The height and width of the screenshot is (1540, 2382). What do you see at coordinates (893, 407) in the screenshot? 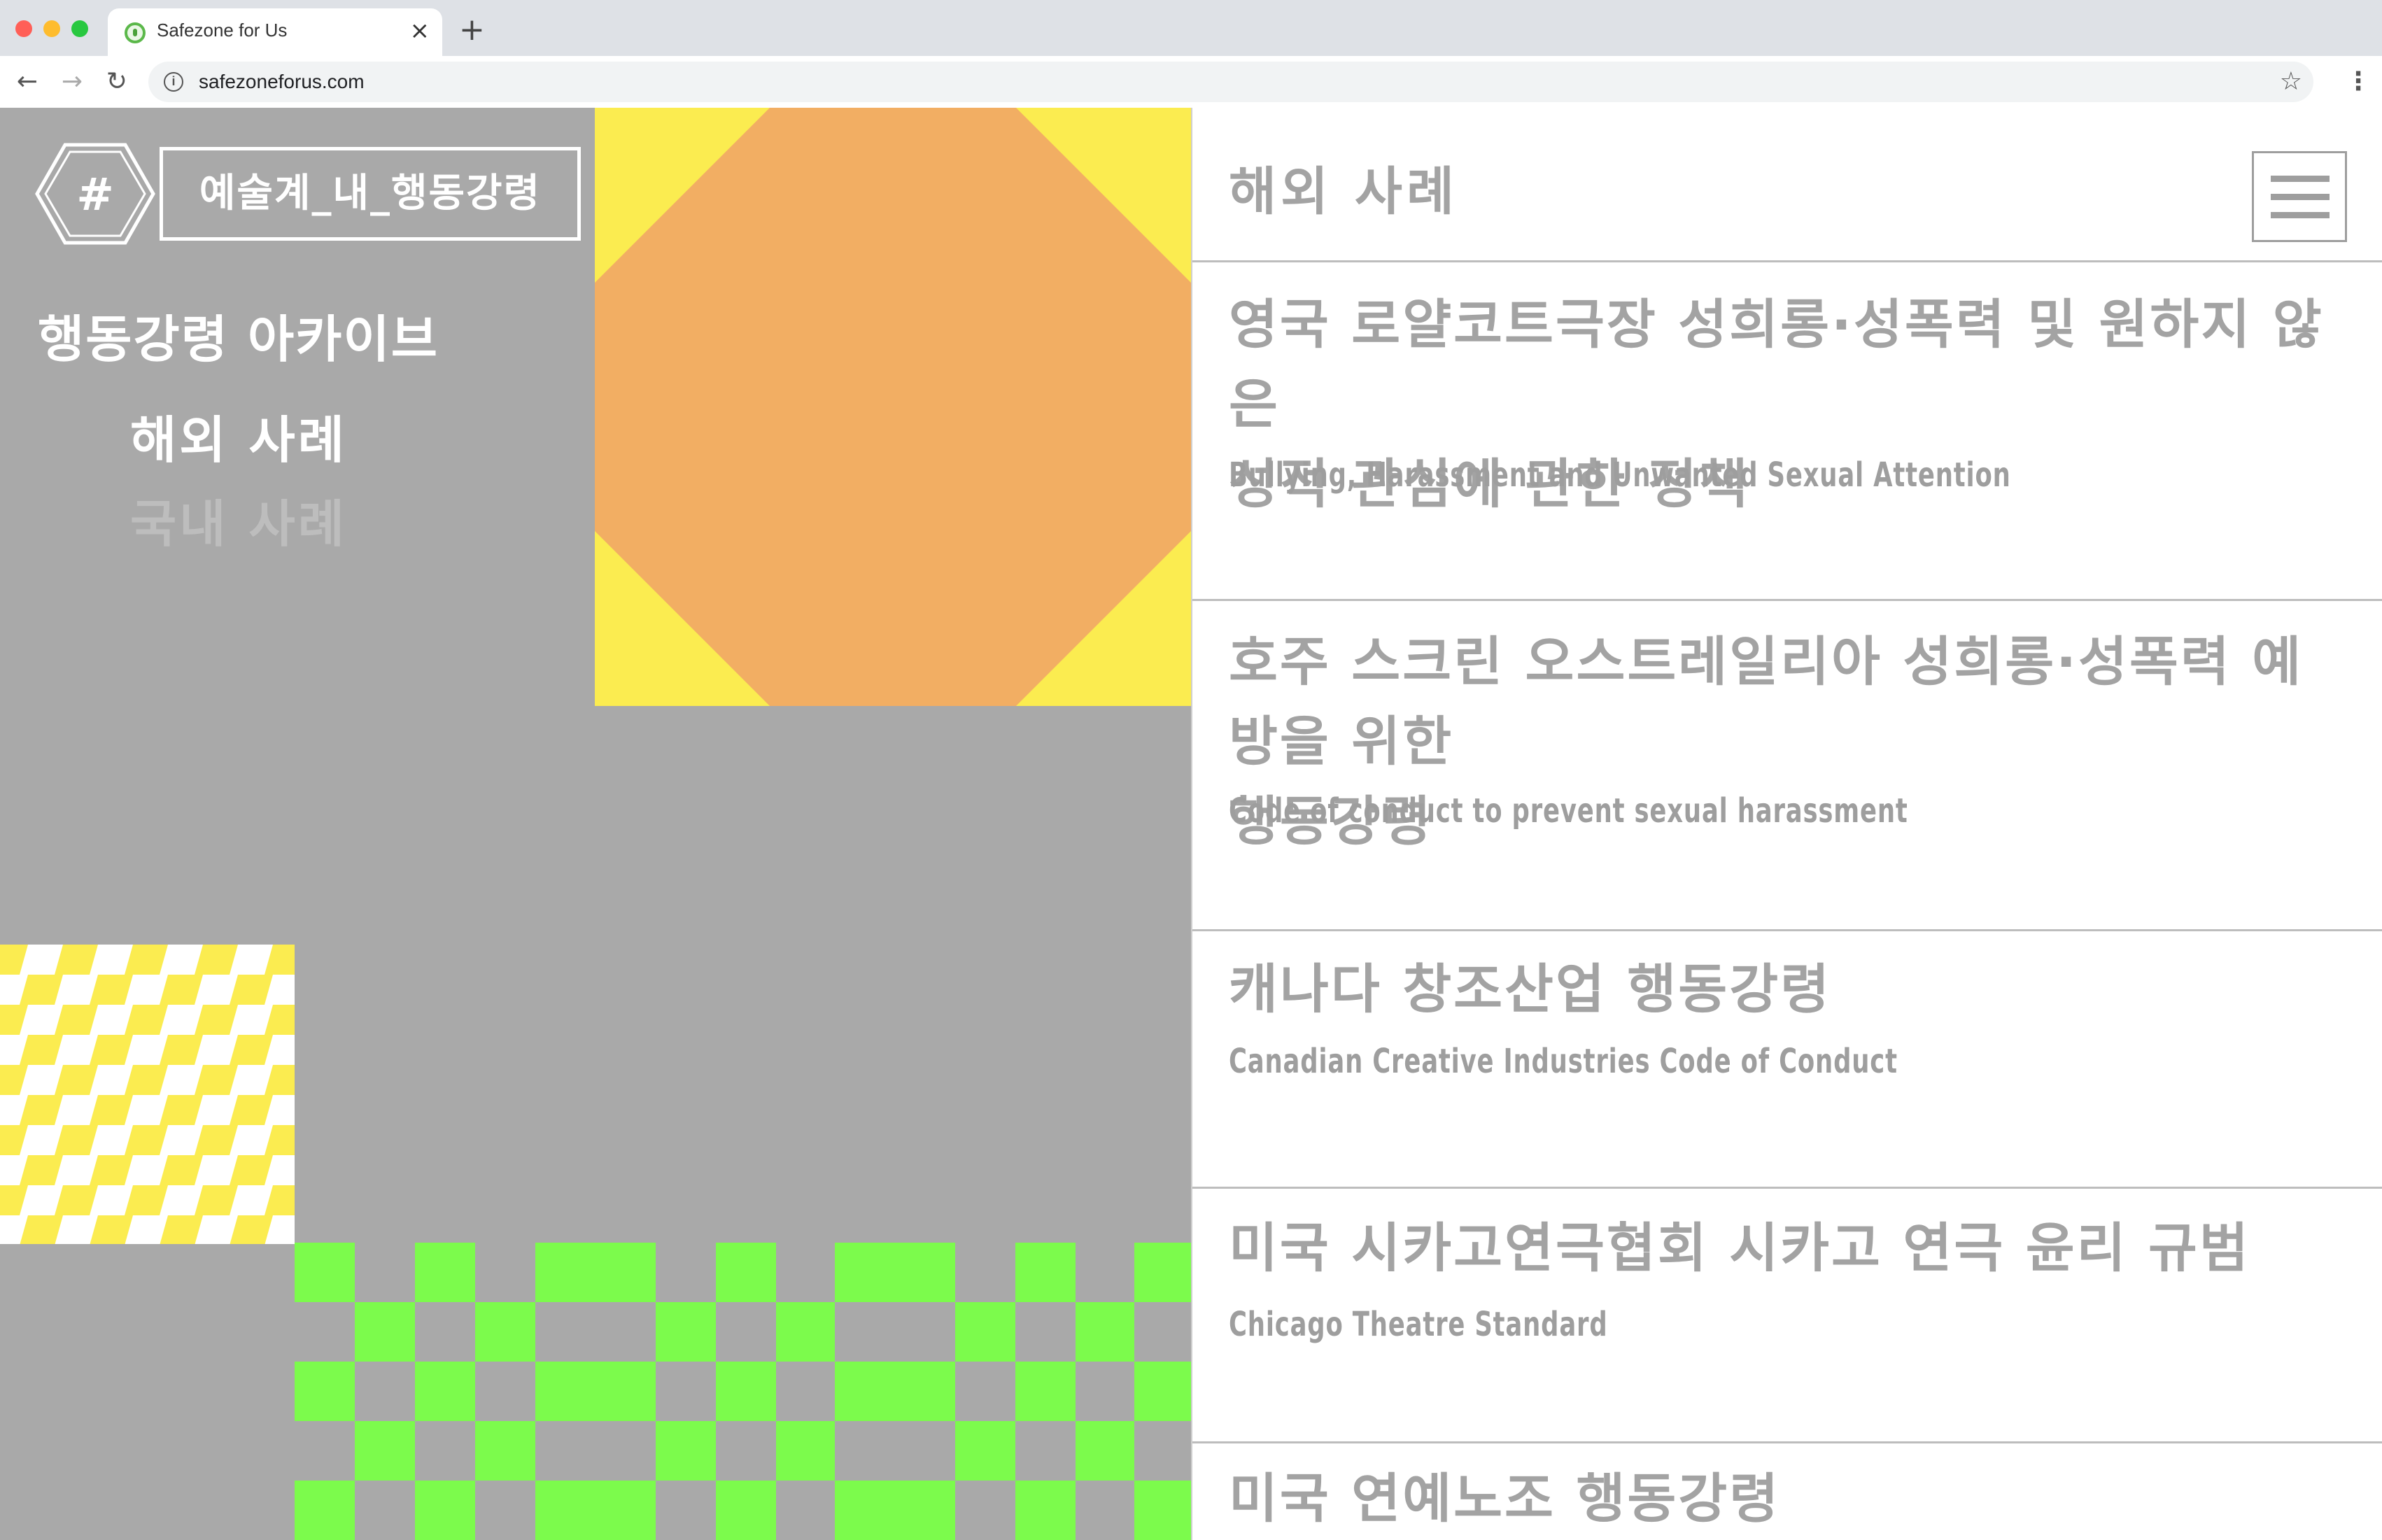
I see `decorative-octagon-graphic` at bounding box center [893, 407].